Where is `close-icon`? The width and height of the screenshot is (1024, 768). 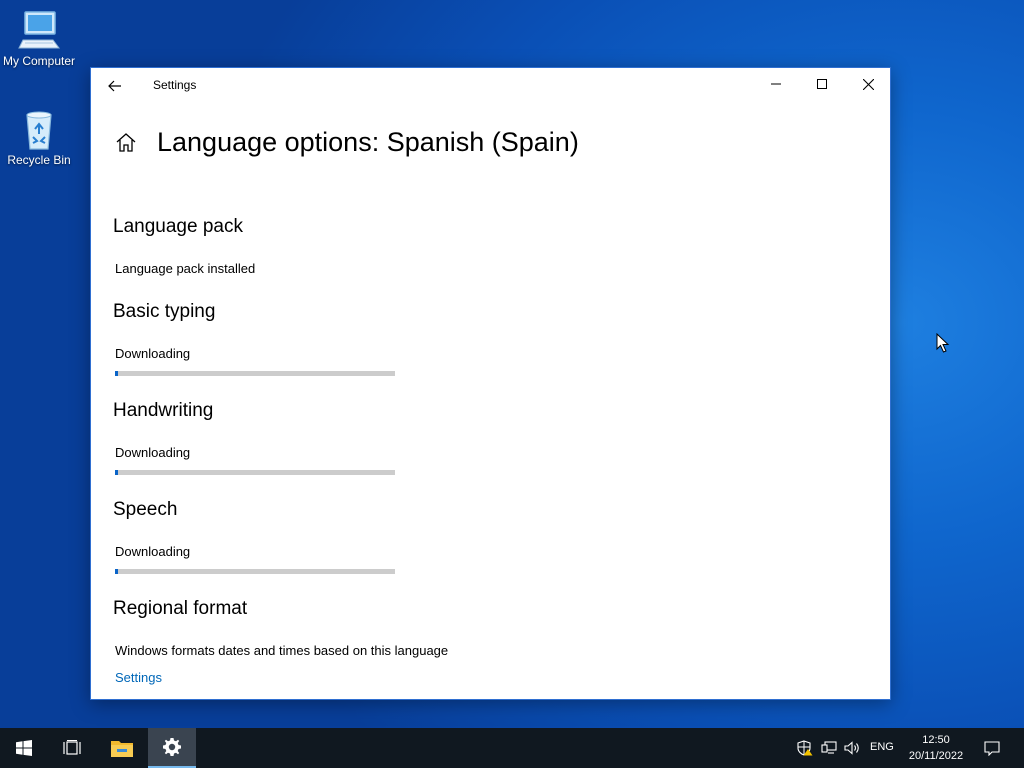 close-icon is located at coordinates (868, 84).